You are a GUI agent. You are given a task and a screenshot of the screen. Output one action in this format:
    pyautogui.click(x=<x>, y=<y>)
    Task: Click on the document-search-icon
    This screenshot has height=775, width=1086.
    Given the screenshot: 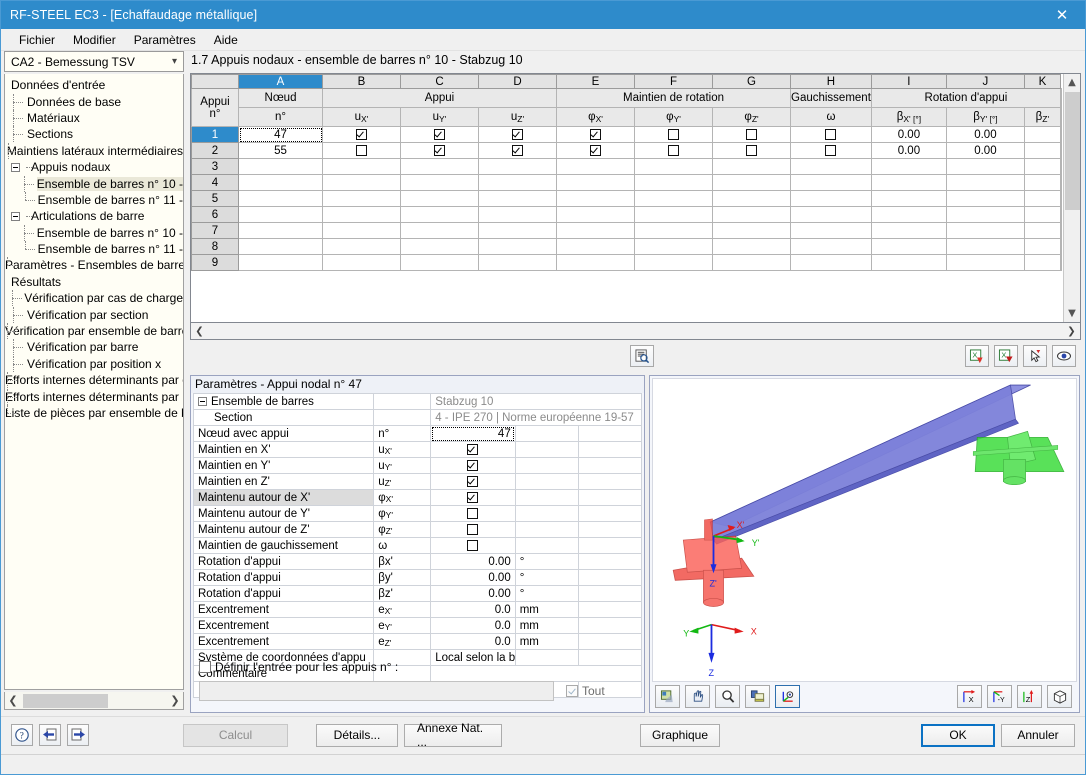 What is the action you would take?
    pyautogui.click(x=642, y=356)
    